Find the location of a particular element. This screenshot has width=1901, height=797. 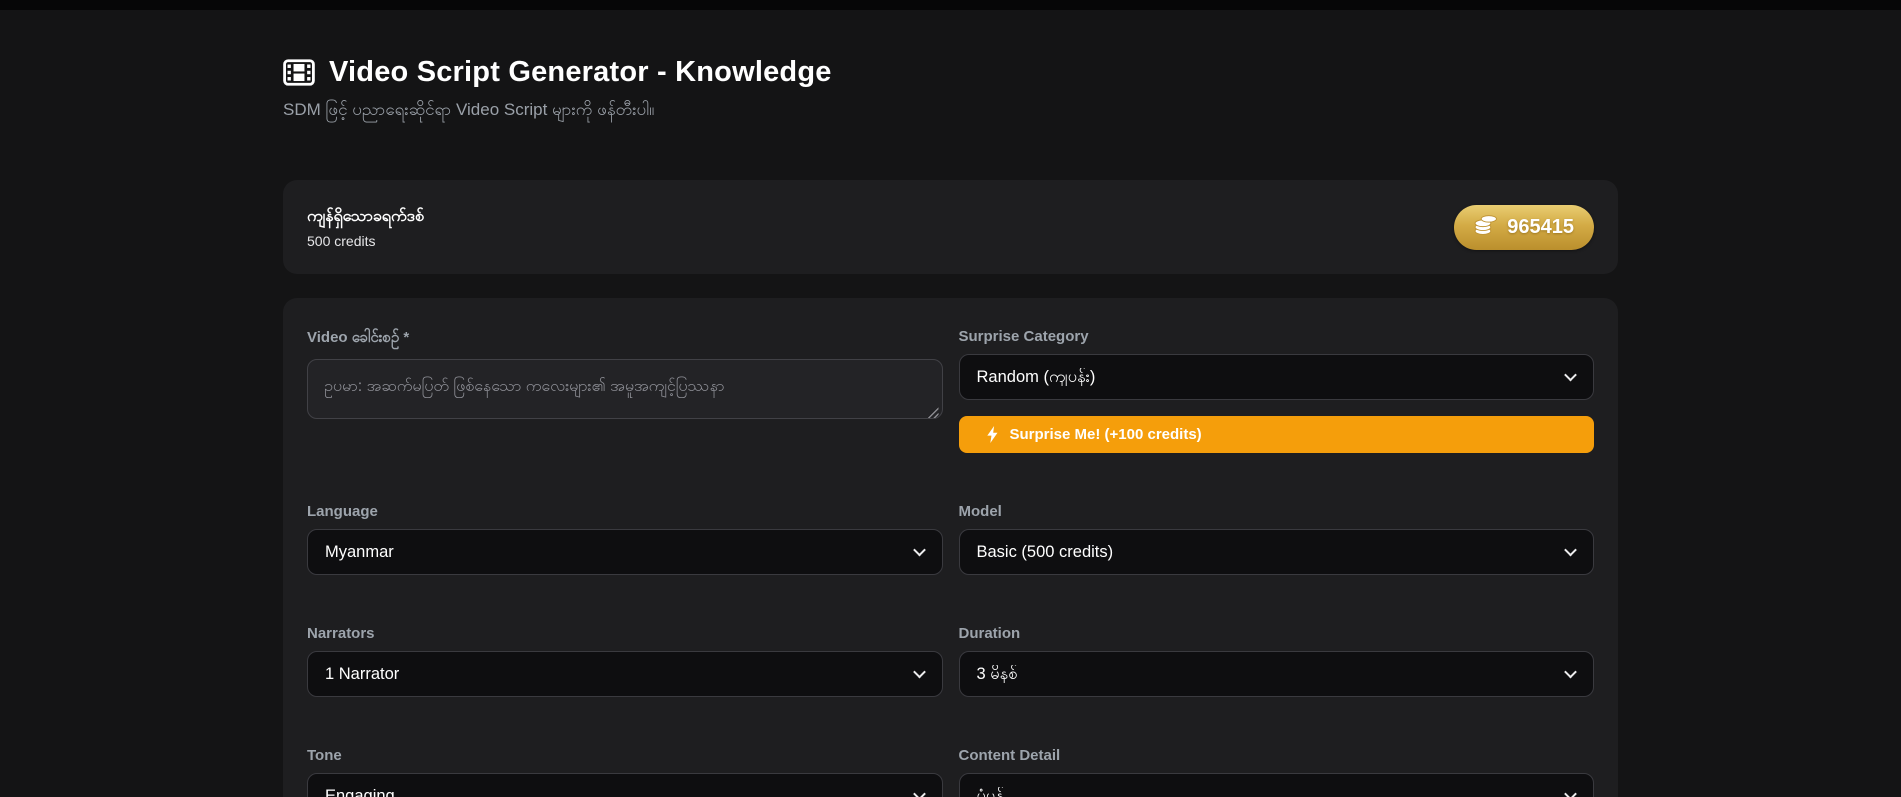

coins-icon is located at coordinates (1486, 227).